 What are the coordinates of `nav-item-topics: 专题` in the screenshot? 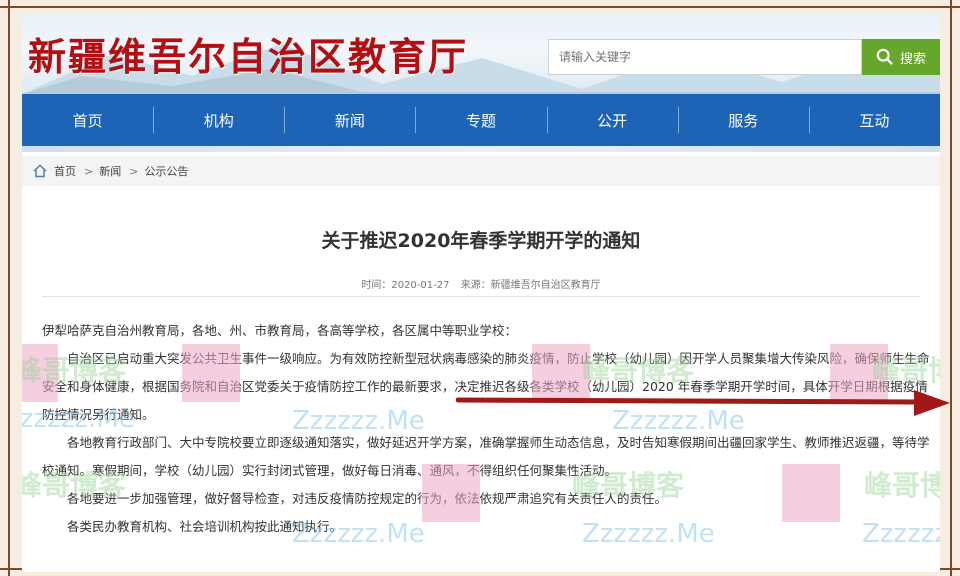 It's located at (480, 120).